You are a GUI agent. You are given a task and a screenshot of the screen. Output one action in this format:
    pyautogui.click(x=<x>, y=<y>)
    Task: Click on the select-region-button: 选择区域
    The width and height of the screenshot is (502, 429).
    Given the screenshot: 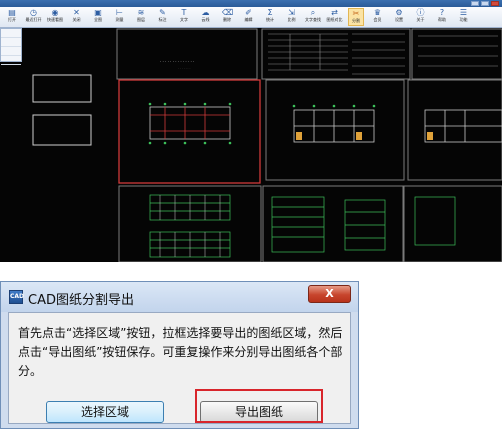 What is the action you would take?
    pyautogui.click(x=105, y=412)
    